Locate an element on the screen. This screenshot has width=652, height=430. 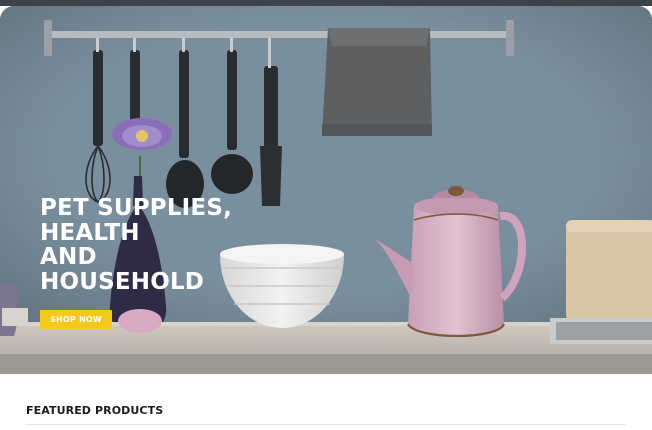
featured-products-heading: FEATURED PRODUCTS is located at coordinates (95, 410).